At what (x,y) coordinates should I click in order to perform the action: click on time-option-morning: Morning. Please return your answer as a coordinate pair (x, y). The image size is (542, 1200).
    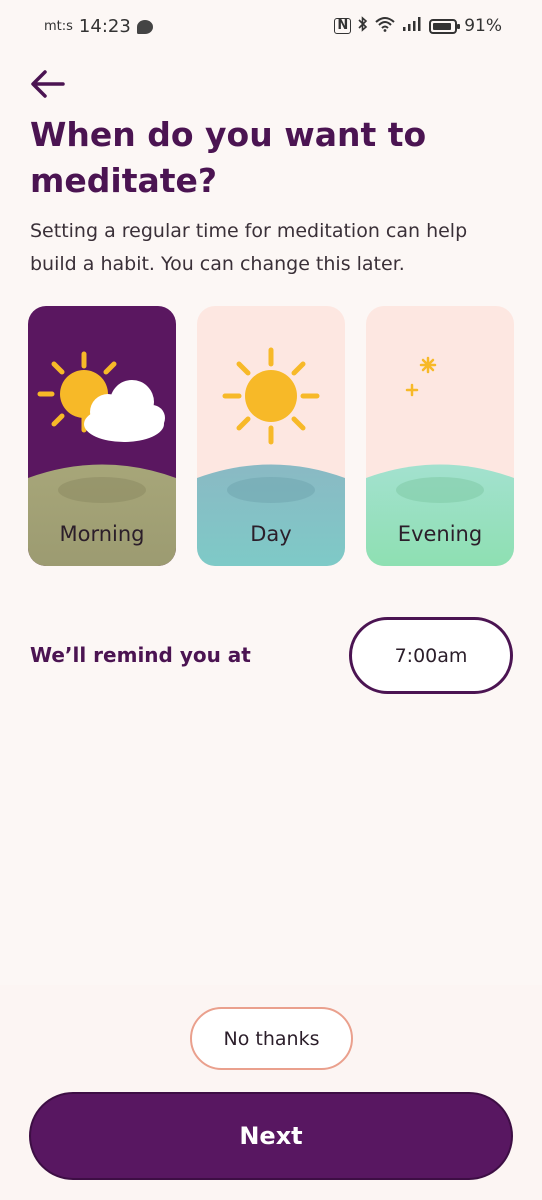
    Looking at the image, I should click on (102, 436).